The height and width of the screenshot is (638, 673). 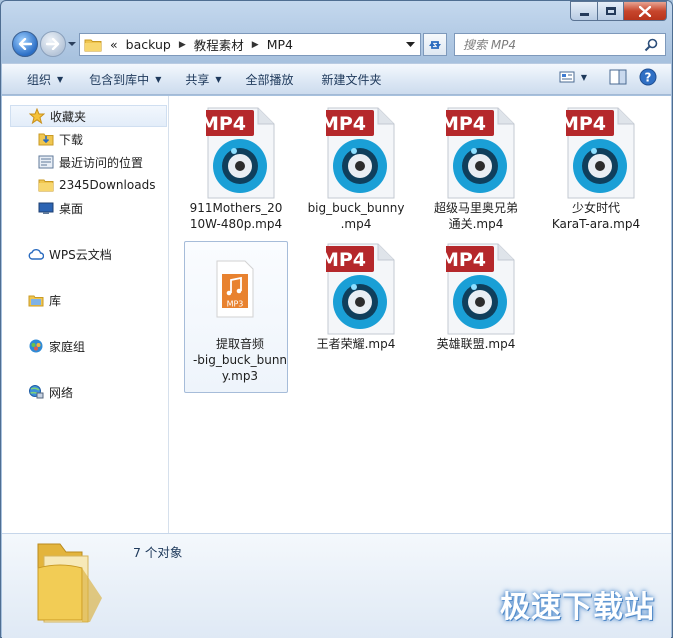 What do you see at coordinates (219, 44) in the screenshot?
I see `breadcrumb-tutorial-materials: 教程素材` at bounding box center [219, 44].